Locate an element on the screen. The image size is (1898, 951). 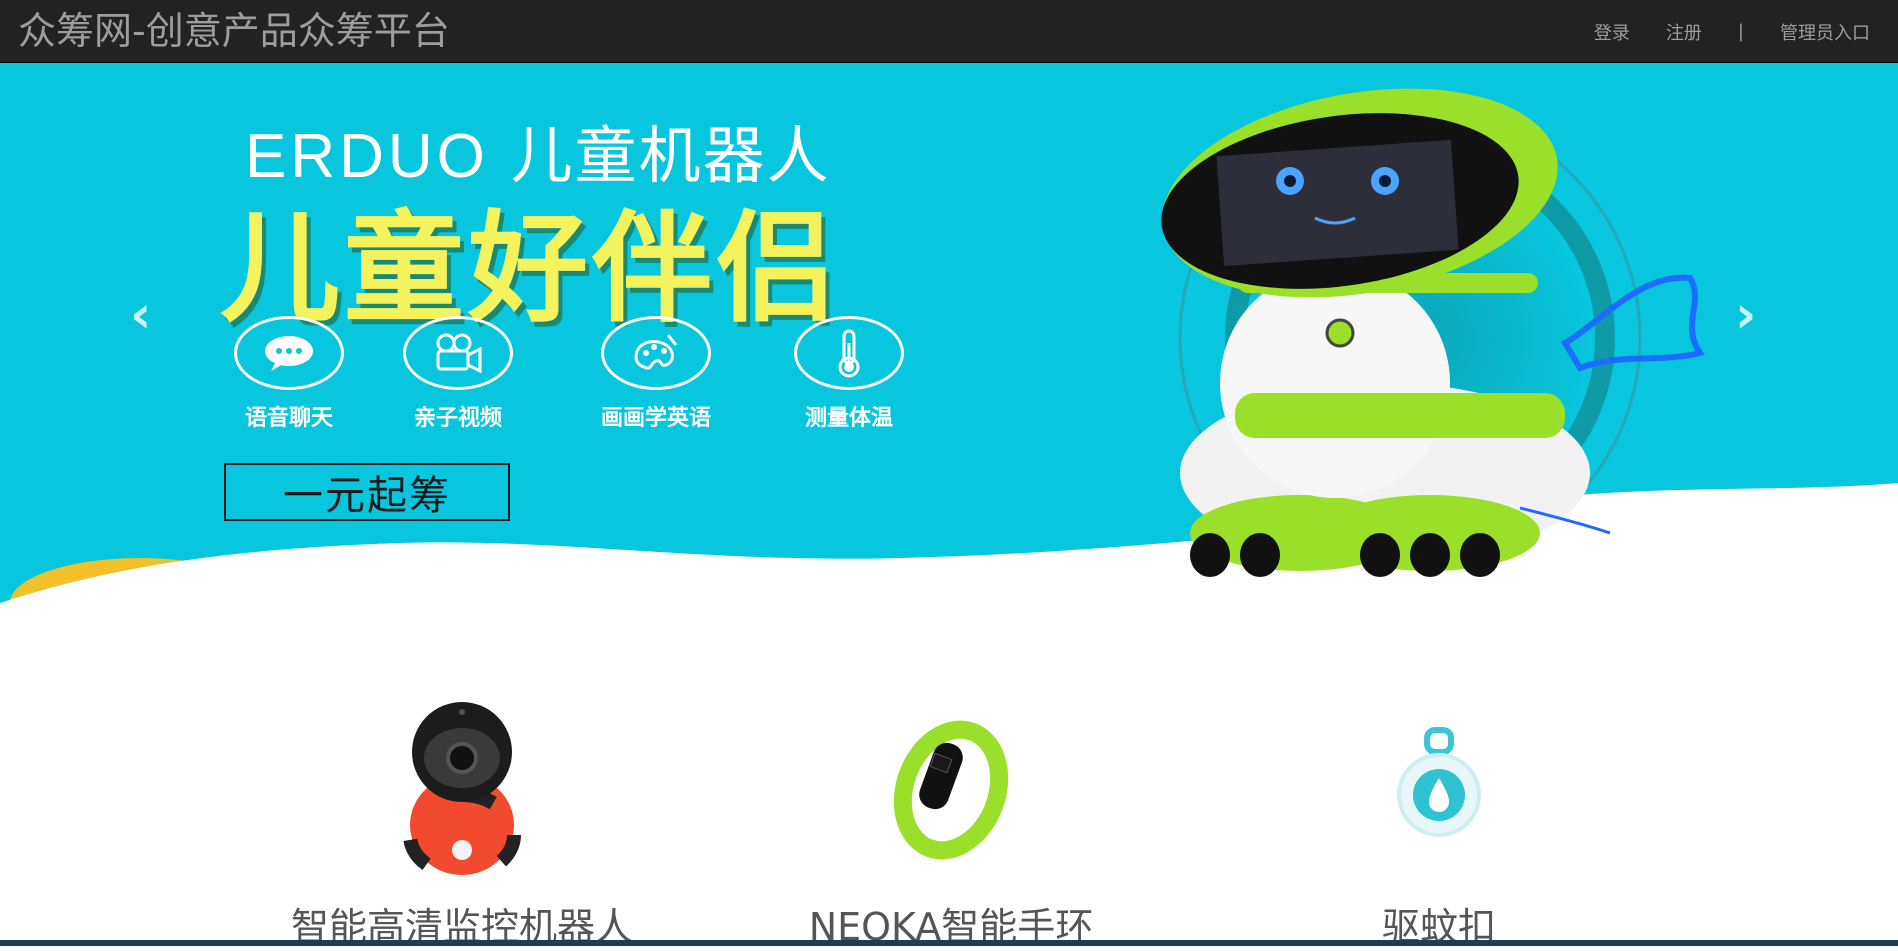
feature-label: 测量体温 is located at coordinates (848, 418).